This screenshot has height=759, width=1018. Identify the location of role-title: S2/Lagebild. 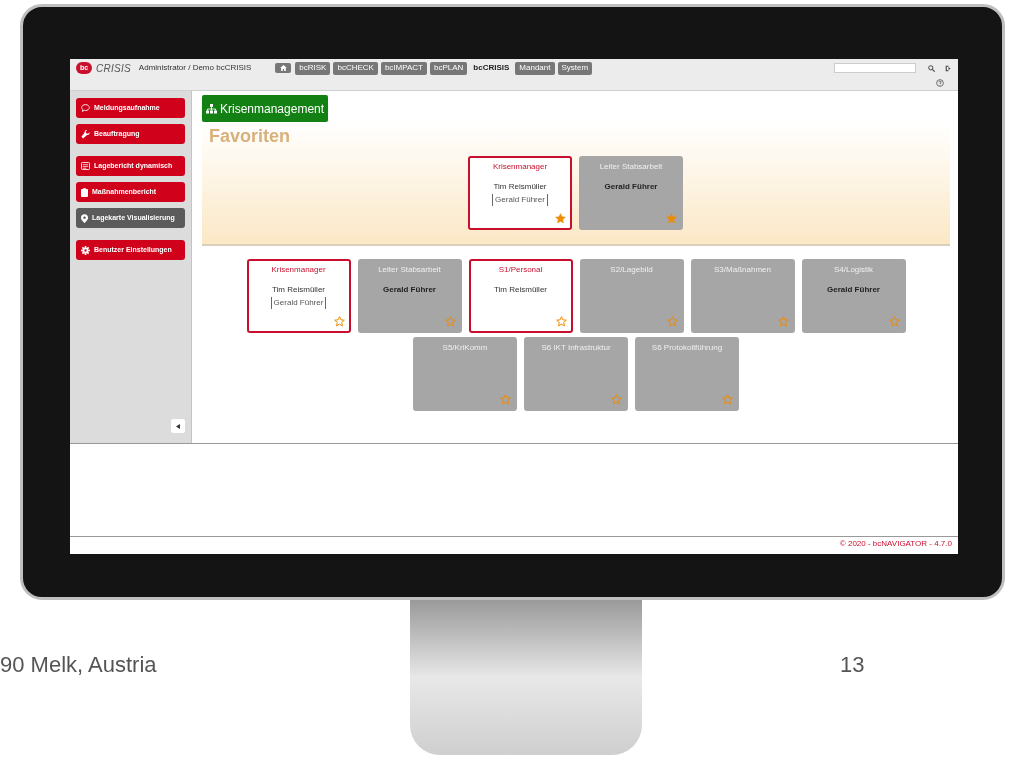
(631, 270).